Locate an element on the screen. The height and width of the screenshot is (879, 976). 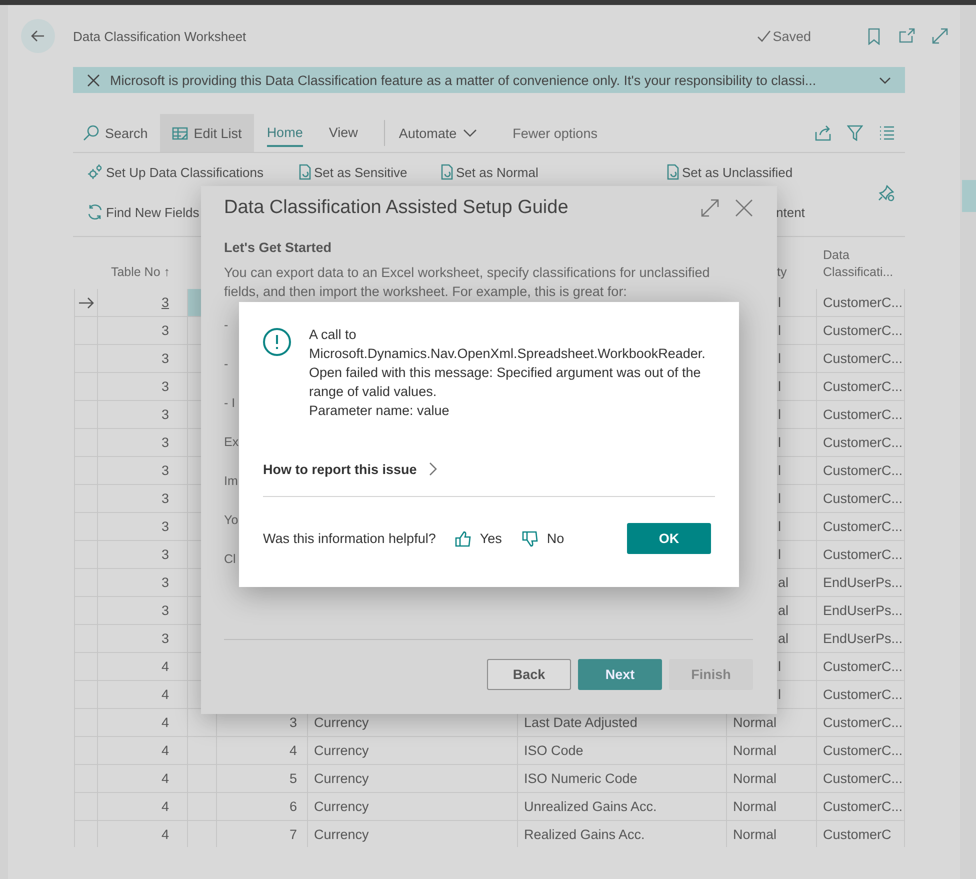
bookmark-icon is located at coordinates (874, 36).